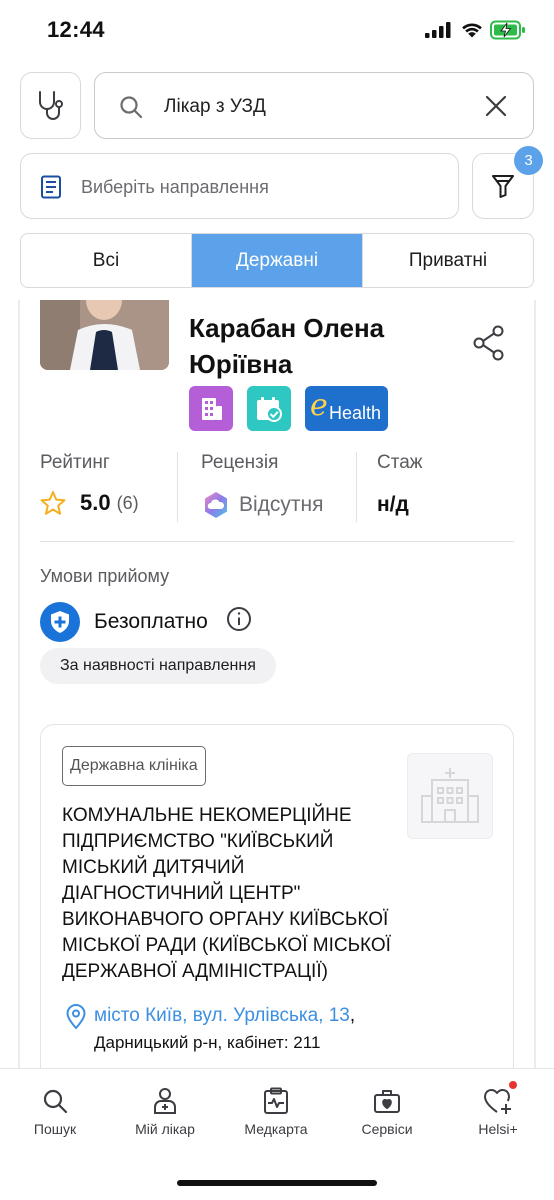 Image resolution: width=554 pixels, height=1200 pixels. What do you see at coordinates (239, 619) in the screenshot?
I see `info-icon` at bounding box center [239, 619].